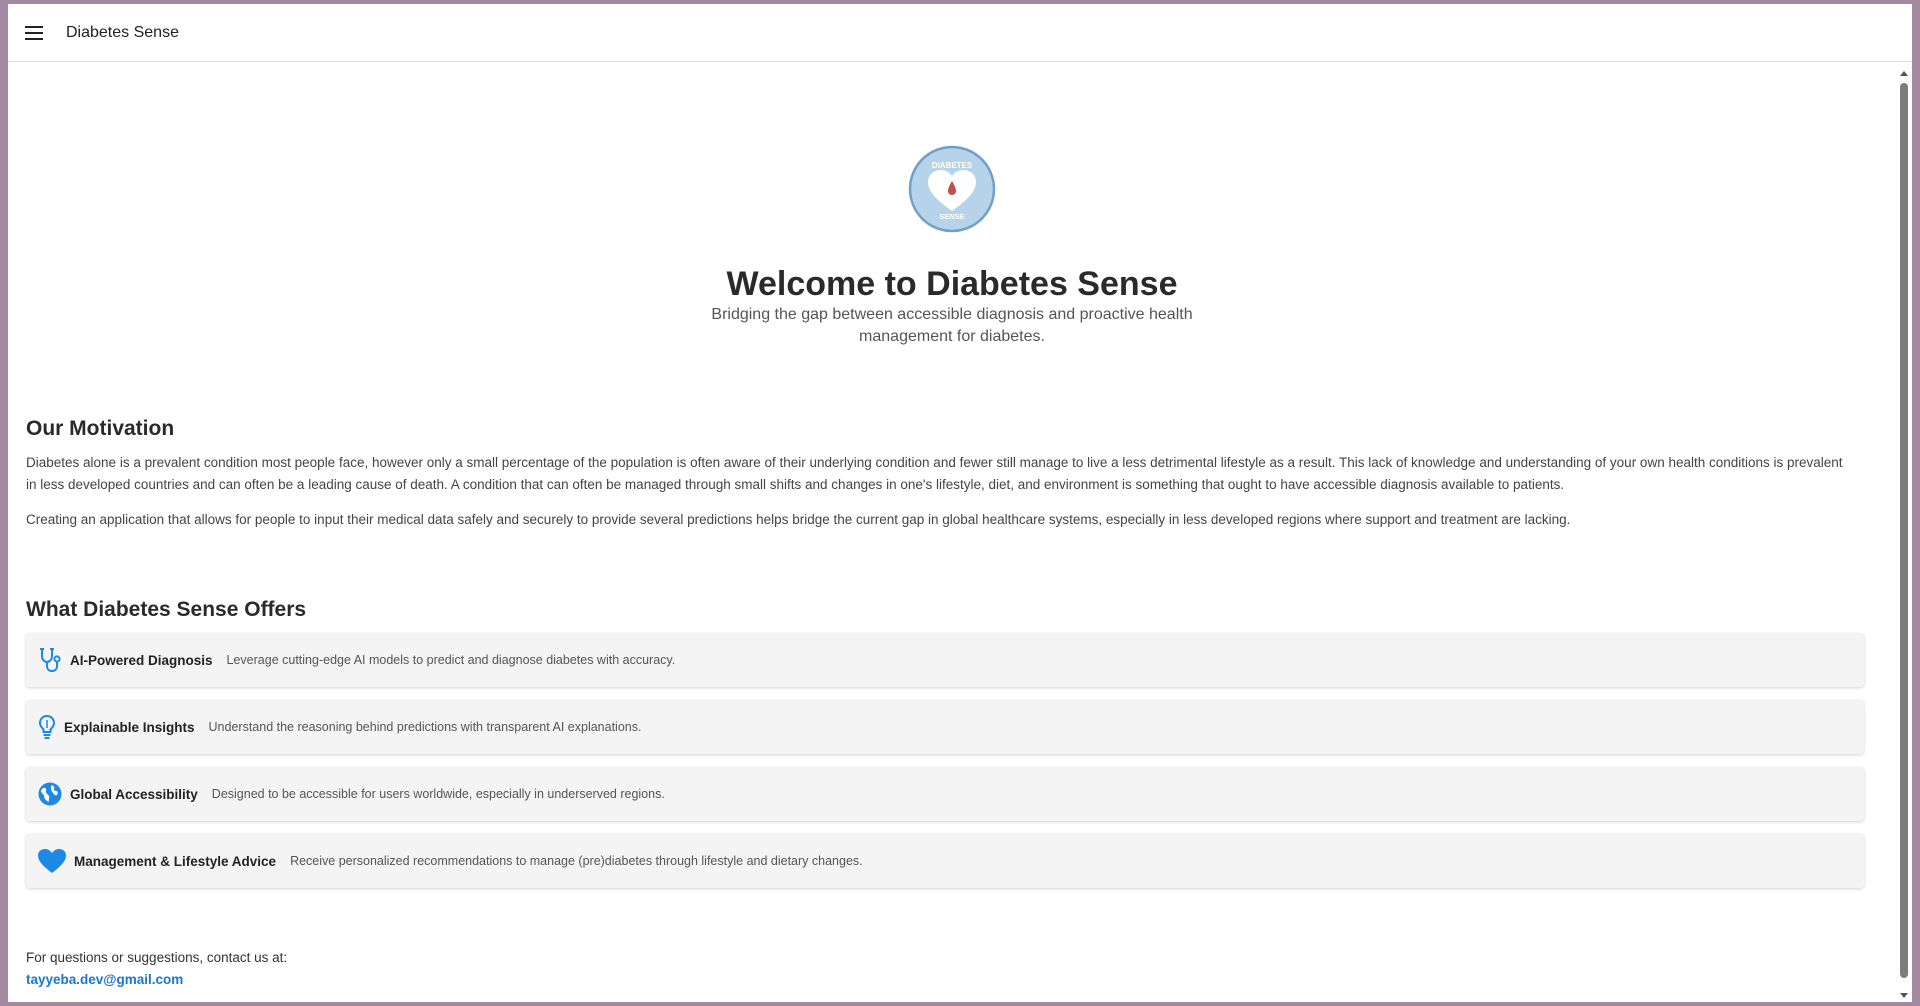 The image size is (1920, 1006). What do you see at coordinates (166, 609) in the screenshot?
I see `offers-heading: What Diabetes Sense Offers` at bounding box center [166, 609].